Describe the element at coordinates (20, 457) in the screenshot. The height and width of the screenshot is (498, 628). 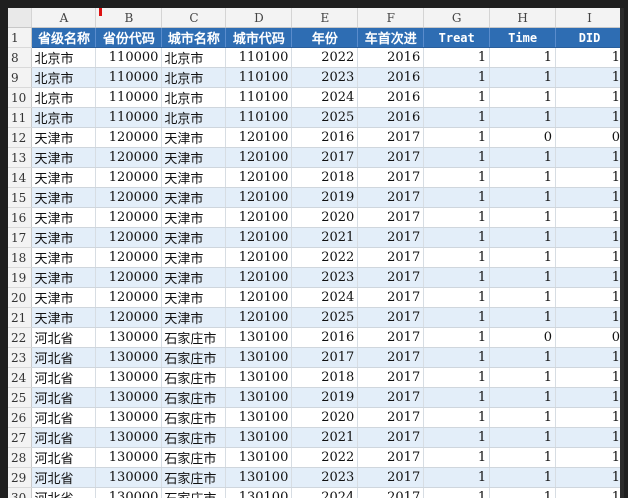
I see `row-number: 28` at that location.